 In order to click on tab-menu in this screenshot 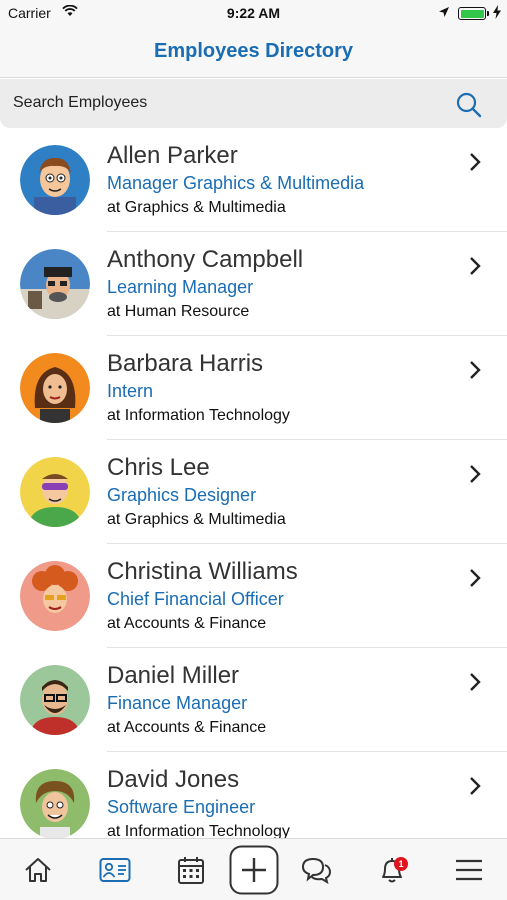, I will do `click(469, 869)`.